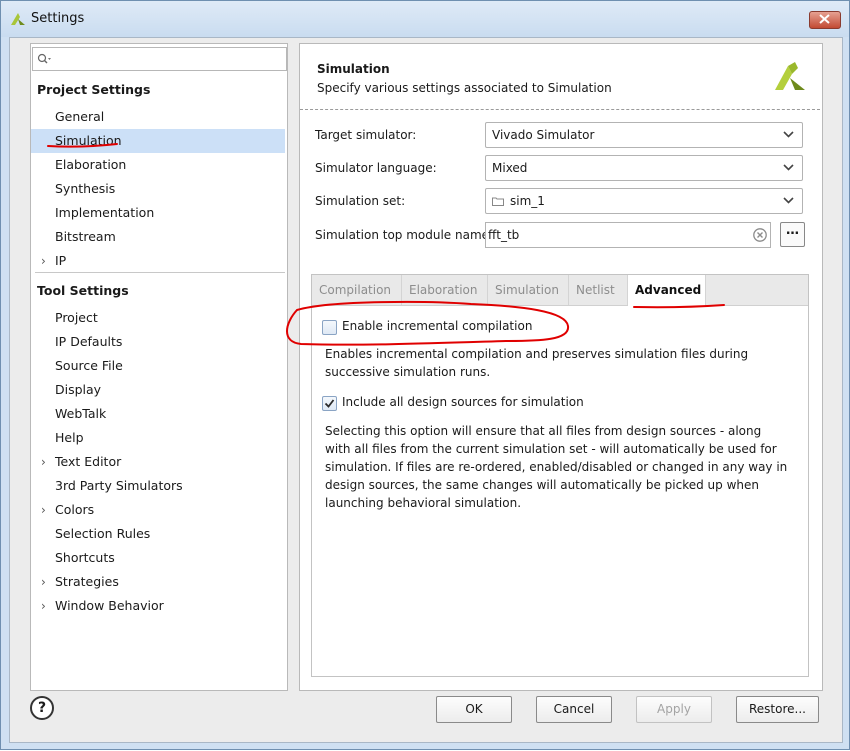  Describe the element at coordinates (527, 201) in the screenshot. I see `simulation-set-value: sim_1` at that location.